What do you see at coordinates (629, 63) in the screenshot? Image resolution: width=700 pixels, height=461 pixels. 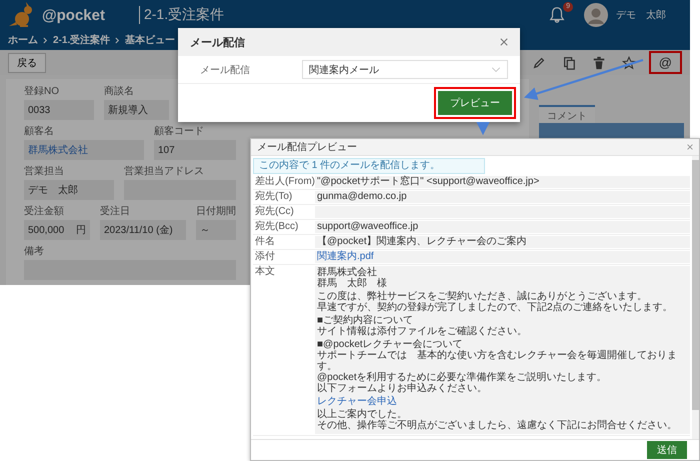 I see `star-icon` at bounding box center [629, 63].